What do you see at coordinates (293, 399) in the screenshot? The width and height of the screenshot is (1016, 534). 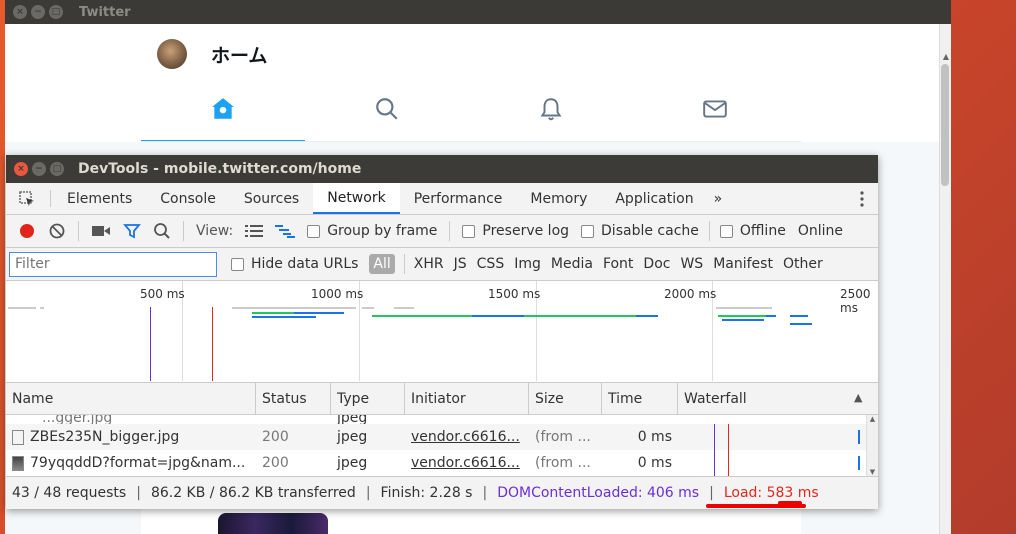 I see `column-status: Status` at bounding box center [293, 399].